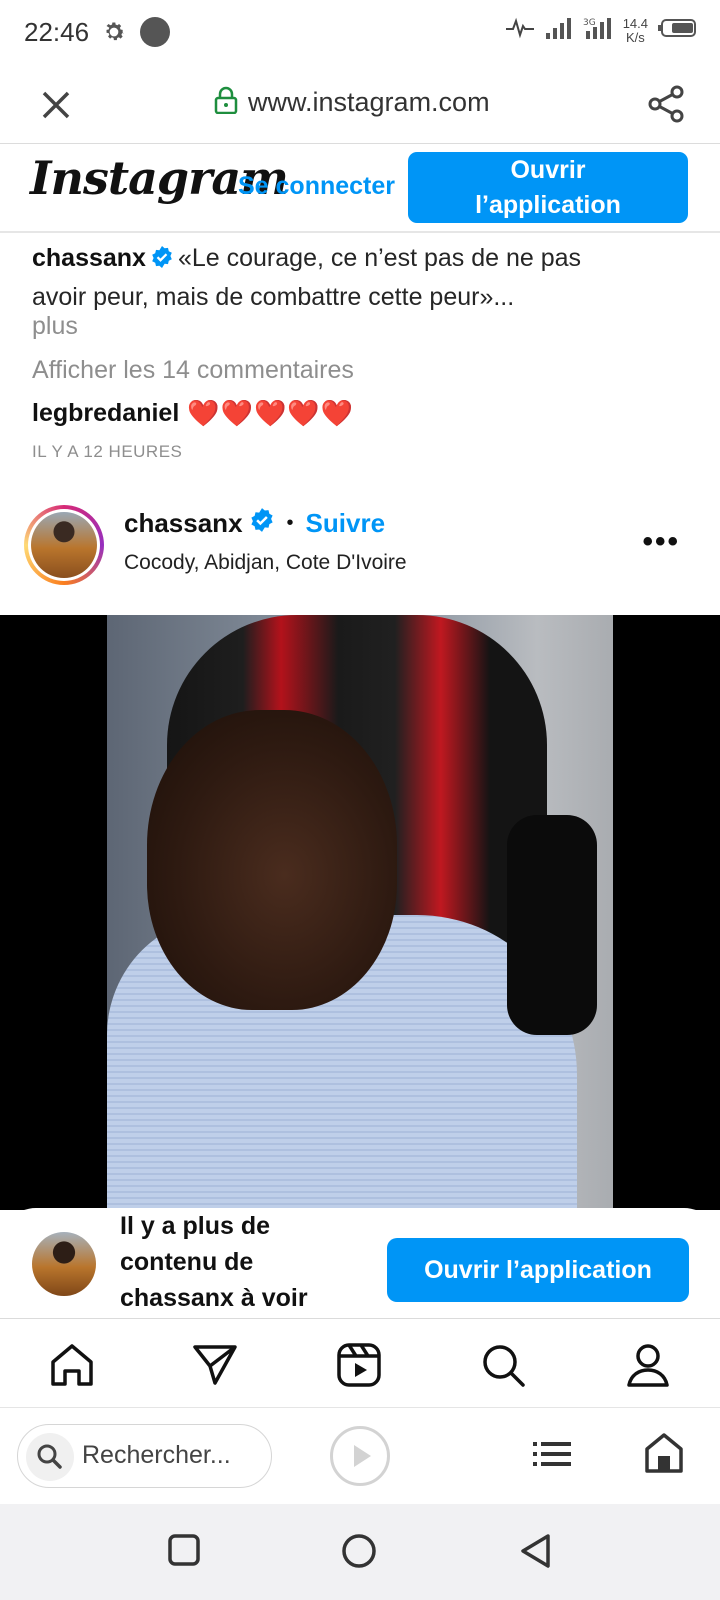 The image size is (720, 1600). Describe the element at coordinates (64, 1264) in the screenshot. I see `banner-avatar` at that location.